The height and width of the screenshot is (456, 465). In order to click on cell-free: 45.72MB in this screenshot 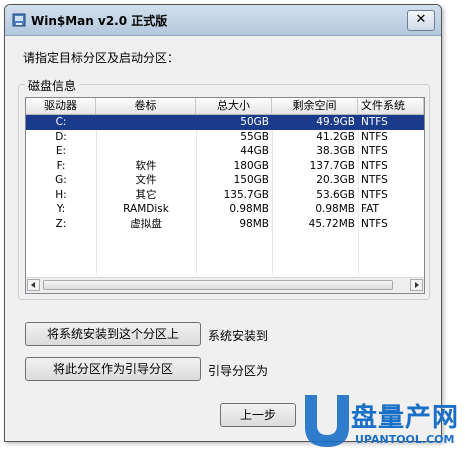, I will do `click(331, 223)`.